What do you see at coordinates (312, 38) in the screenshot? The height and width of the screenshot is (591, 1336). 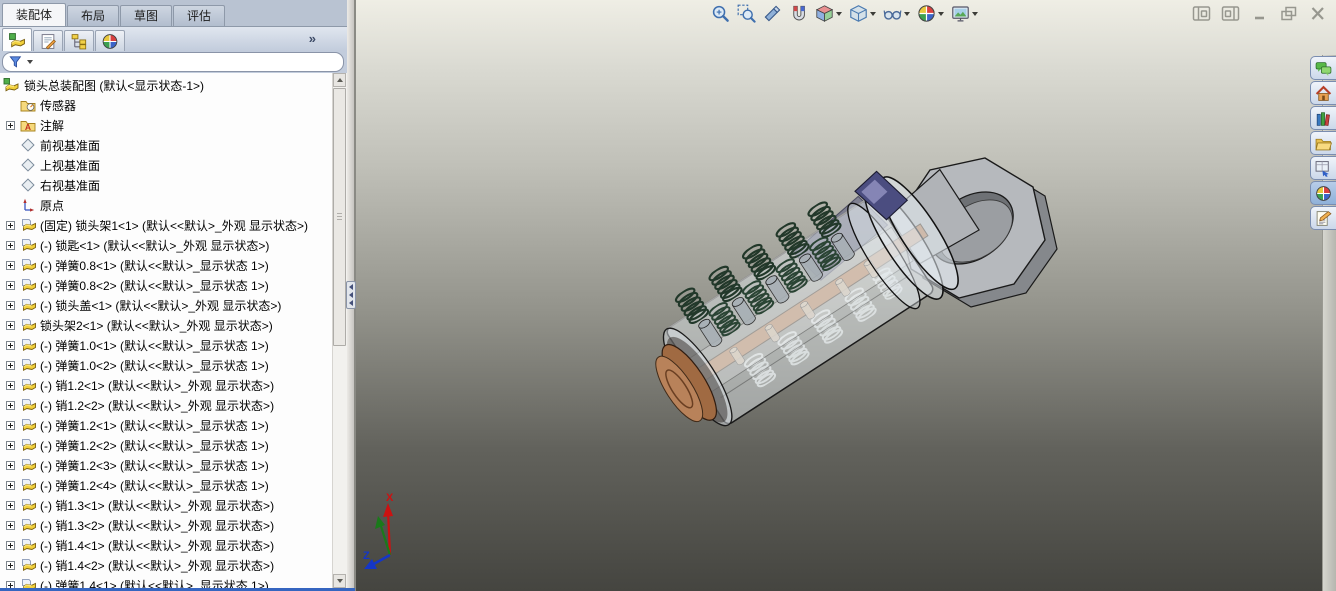 I see `tabs-overflow-chevron: »` at bounding box center [312, 38].